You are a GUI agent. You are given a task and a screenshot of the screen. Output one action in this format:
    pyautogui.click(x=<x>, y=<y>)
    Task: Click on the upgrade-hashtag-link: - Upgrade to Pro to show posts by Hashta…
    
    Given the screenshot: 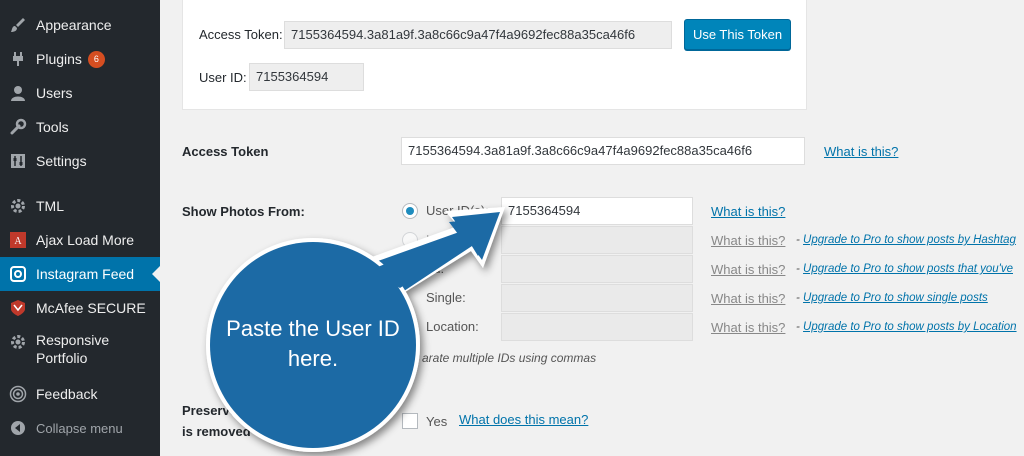 What is the action you would take?
    pyautogui.click(x=906, y=240)
    